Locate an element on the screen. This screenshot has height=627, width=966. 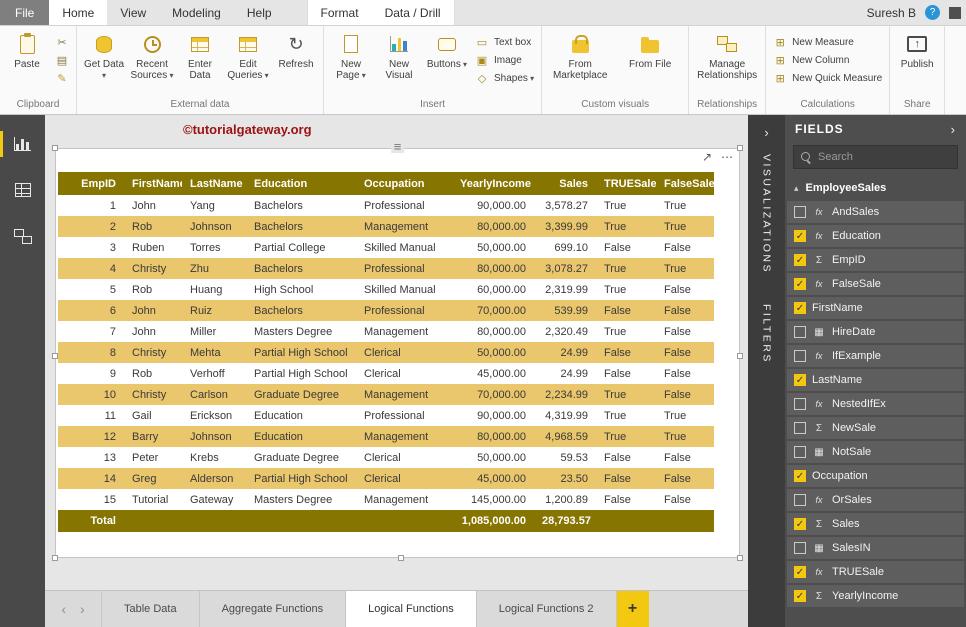
field-search is located at coordinates (875, 157).